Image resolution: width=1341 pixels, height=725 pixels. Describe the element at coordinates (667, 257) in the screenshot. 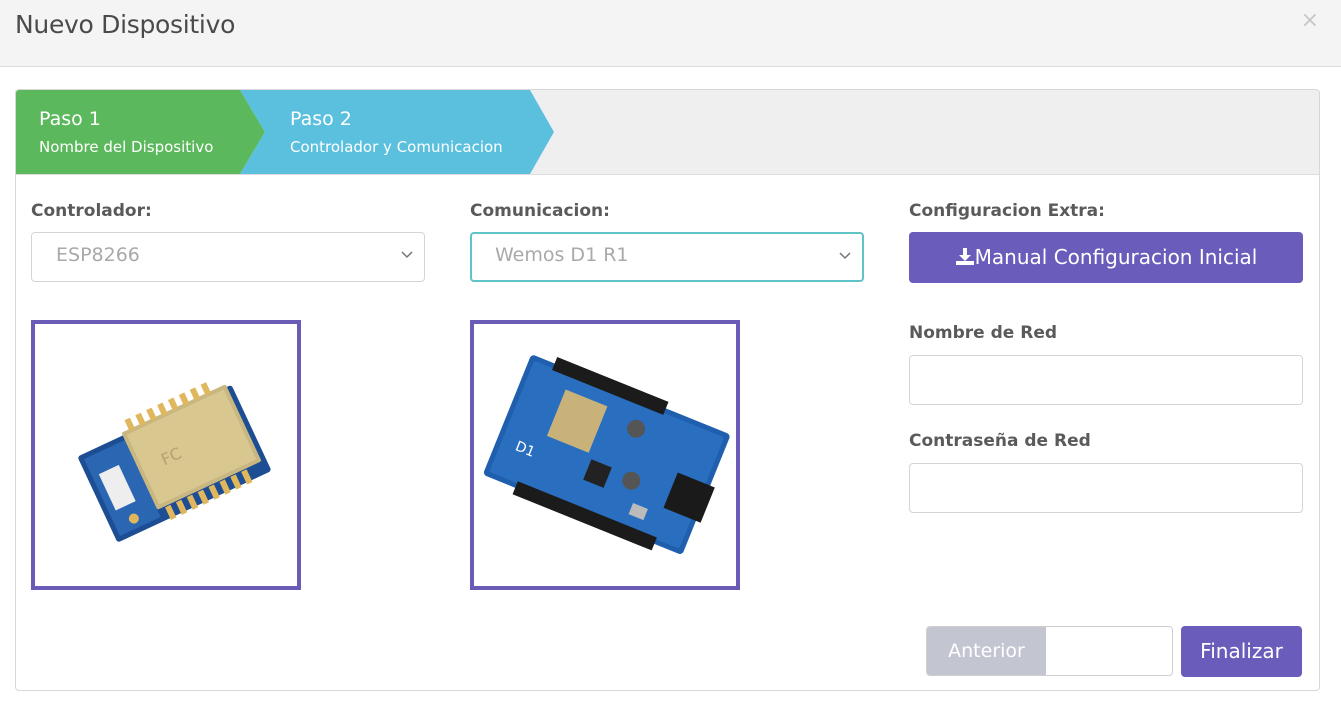

I see `communication-select: Wemos D1 R1` at that location.